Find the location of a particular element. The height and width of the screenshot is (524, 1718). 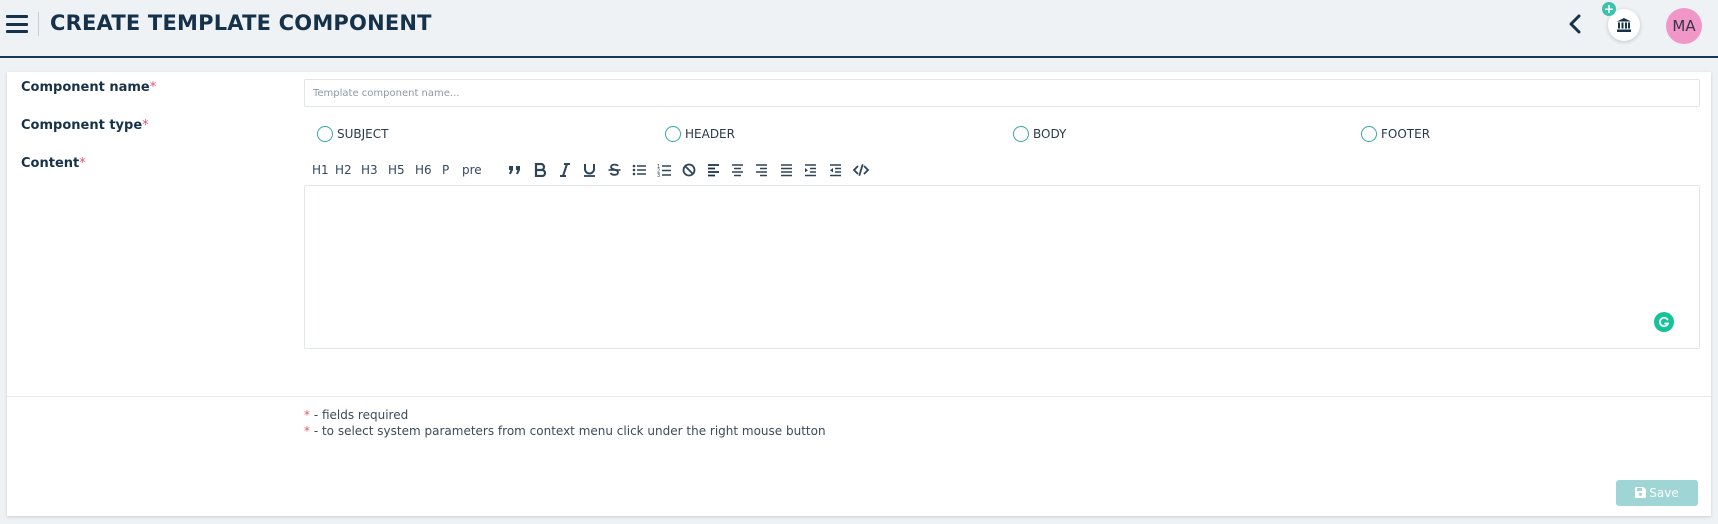

heading-1-button: H1 is located at coordinates (320, 170).